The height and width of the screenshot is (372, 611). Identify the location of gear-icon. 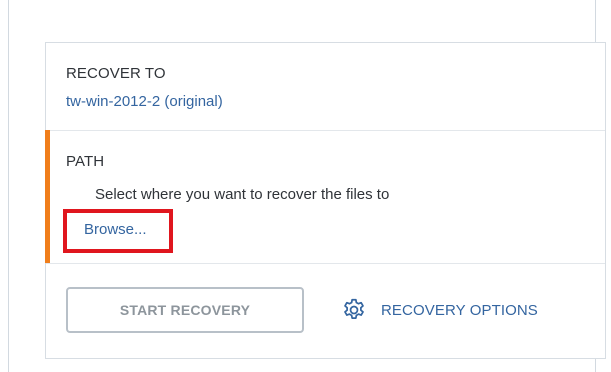
(354, 308).